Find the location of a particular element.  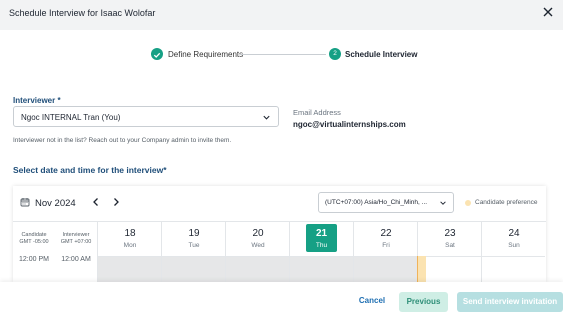

step-connector is located at coordinates (283, 54).